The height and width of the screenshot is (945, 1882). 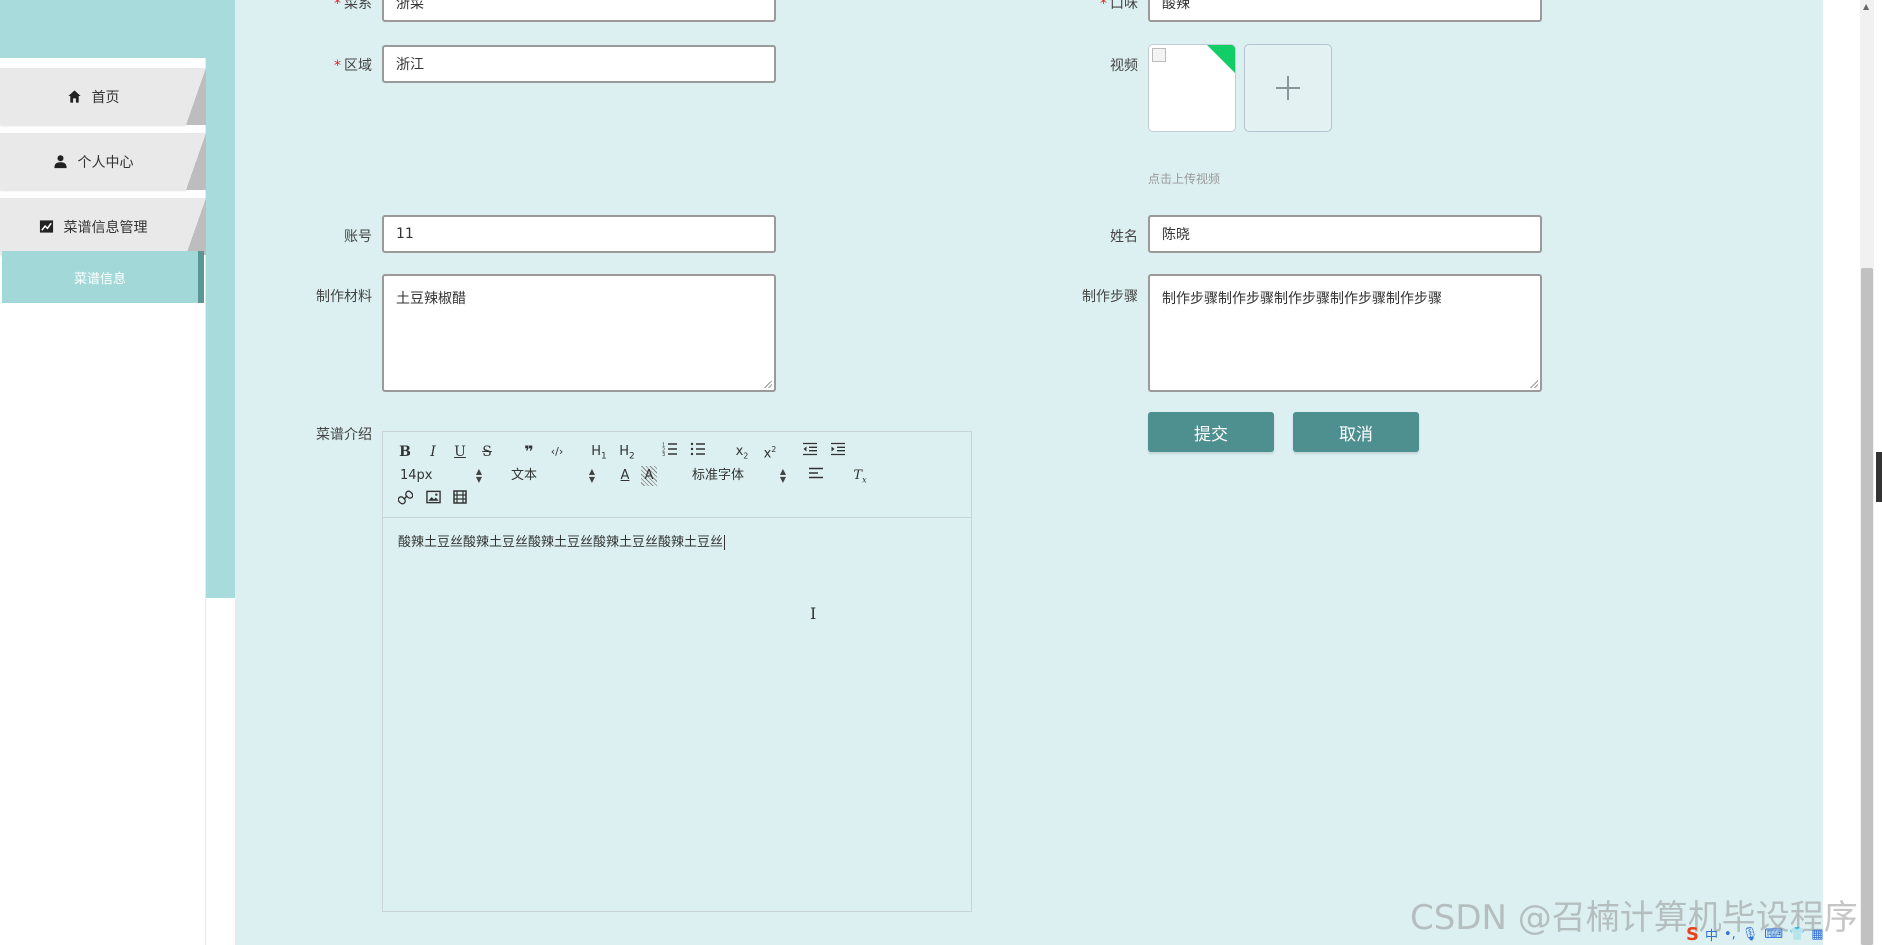 What do you see at coordinates (1711, 936) in the screenshot?
I see `ime-lang: 中` at bounding box center [1711, 936].